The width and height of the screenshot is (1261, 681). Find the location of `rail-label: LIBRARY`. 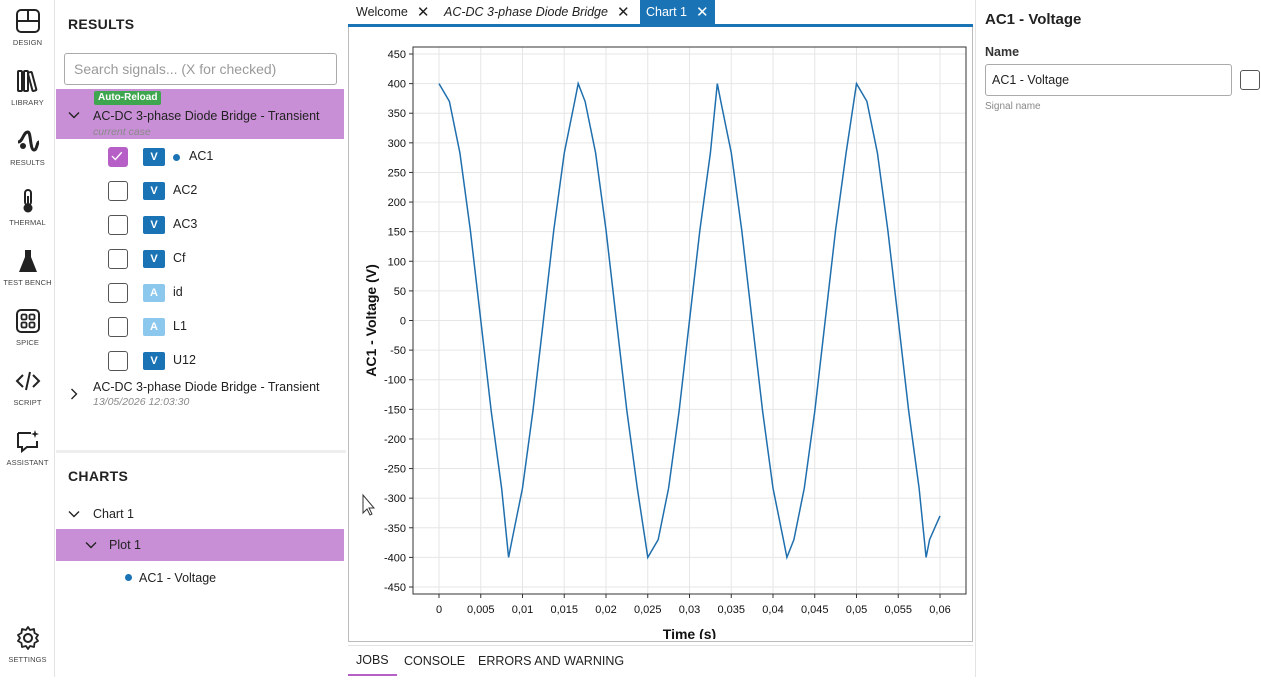

rail-label: LIBRARY is located at coordinates (27, 102).